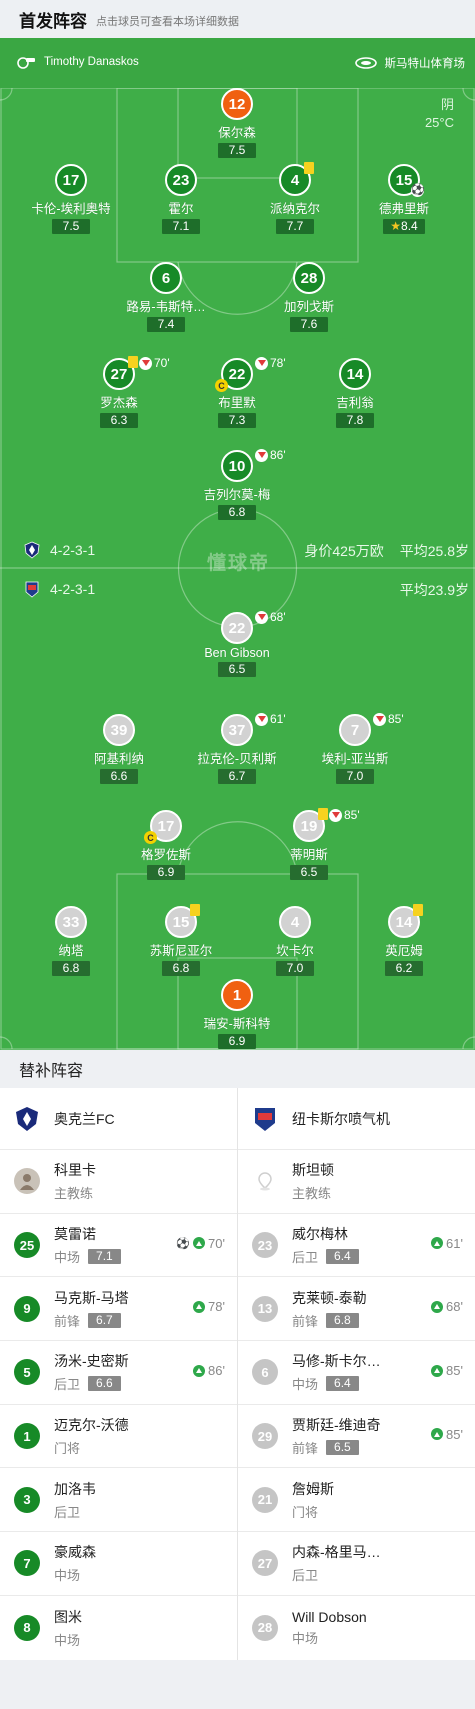 The image size is (475, 1709). Describe the element at coordinates (418, 190) in the screenshot. I see `goal-ball-icon: ⚽` at that location.